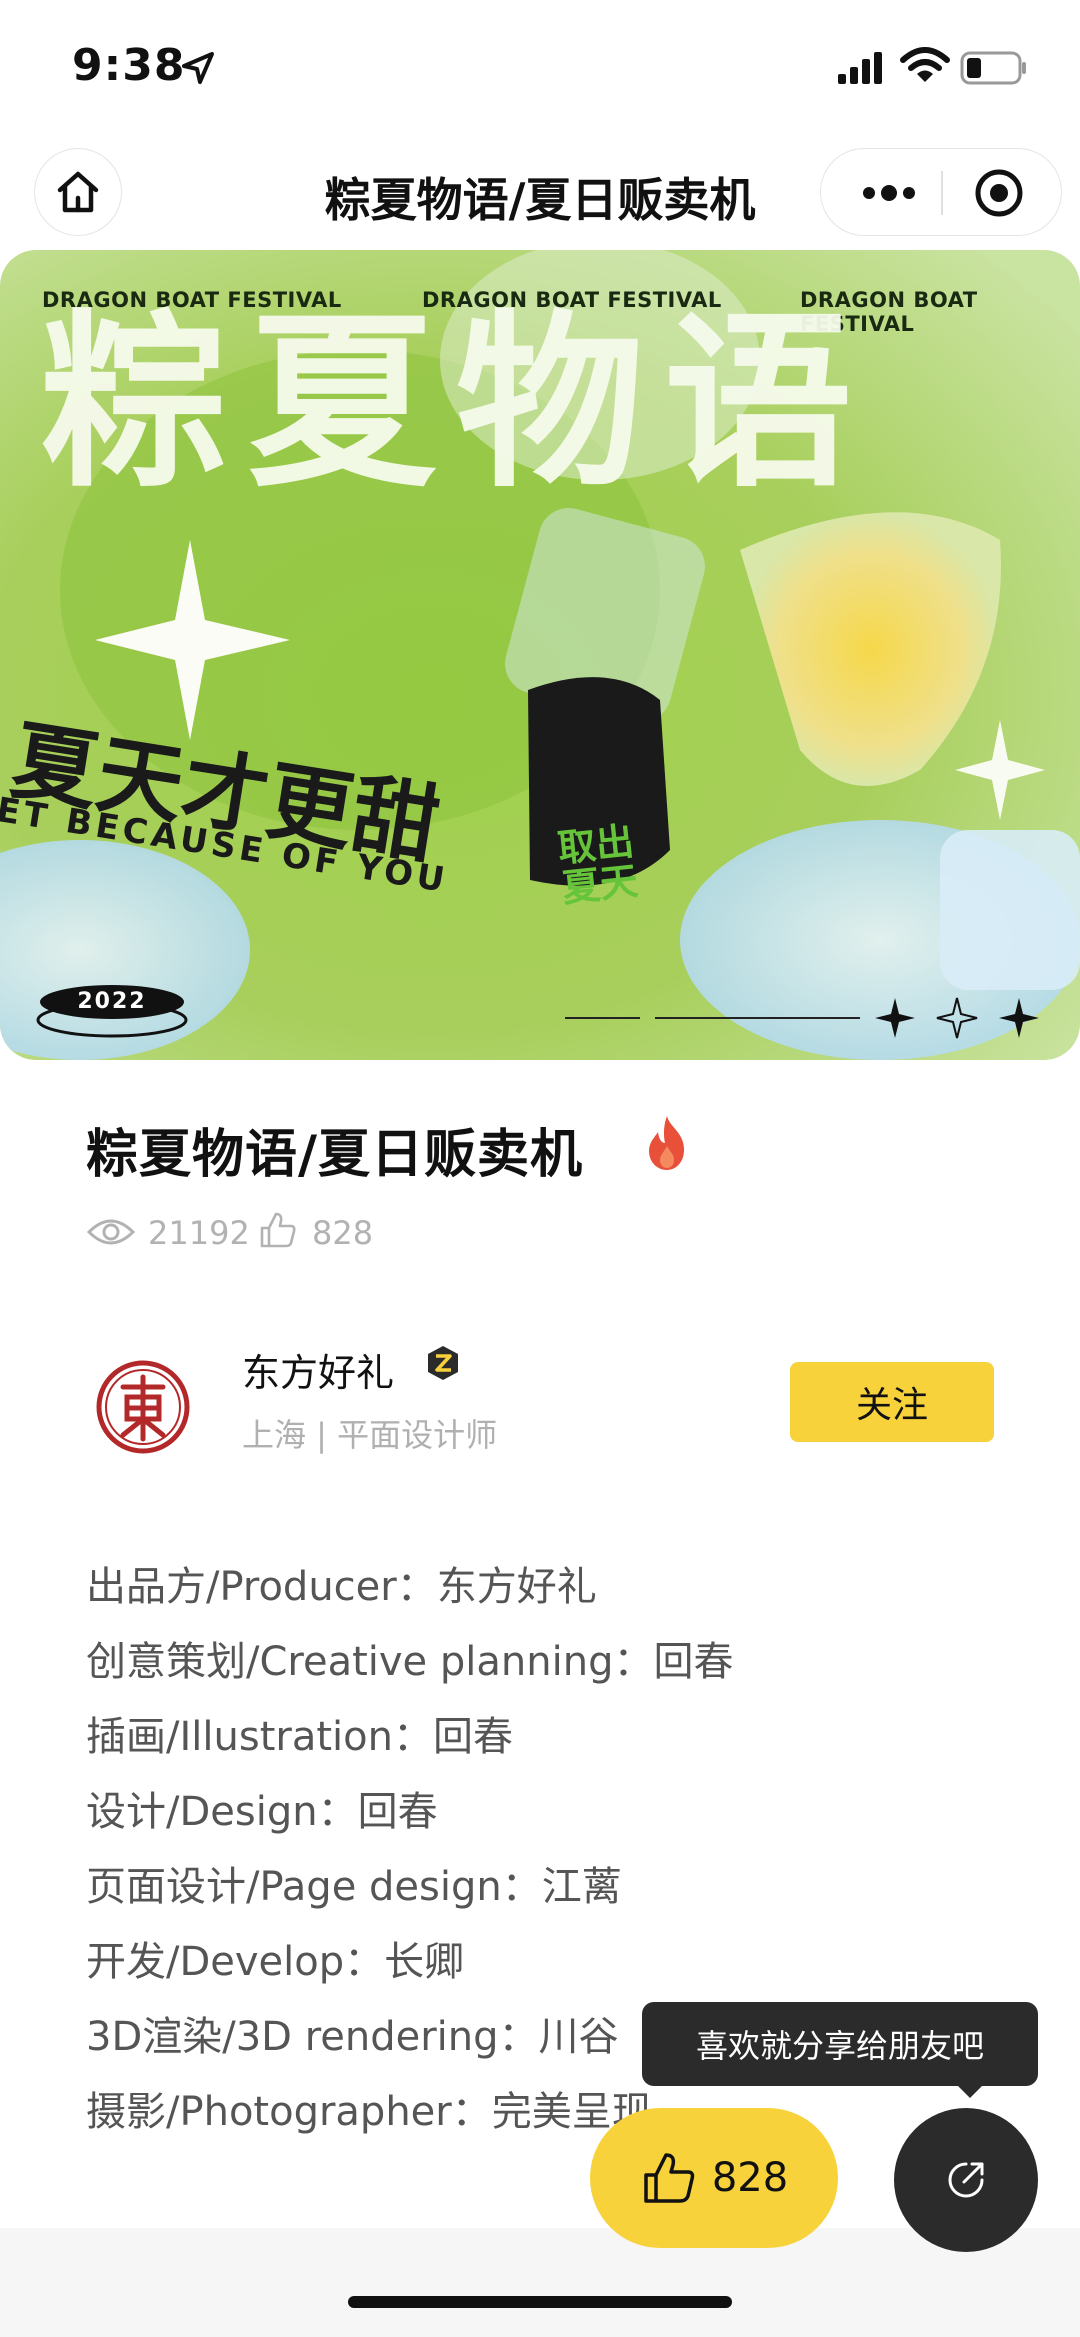  I want to click on mini-program-capsule, so click(941, 192).